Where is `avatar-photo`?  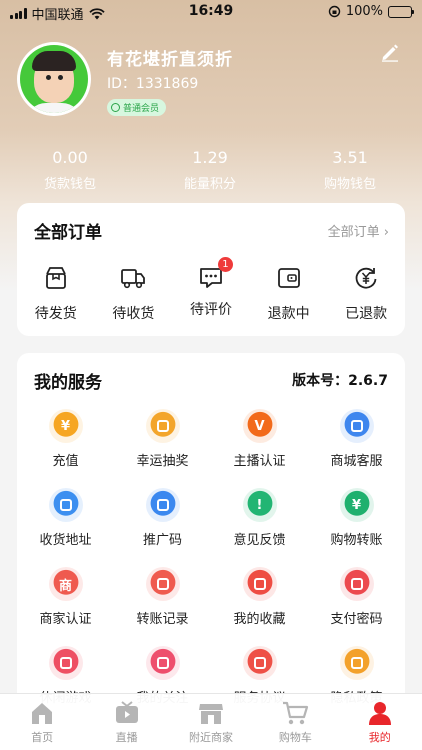
avatar-photo is located at coordinates (54, 79).